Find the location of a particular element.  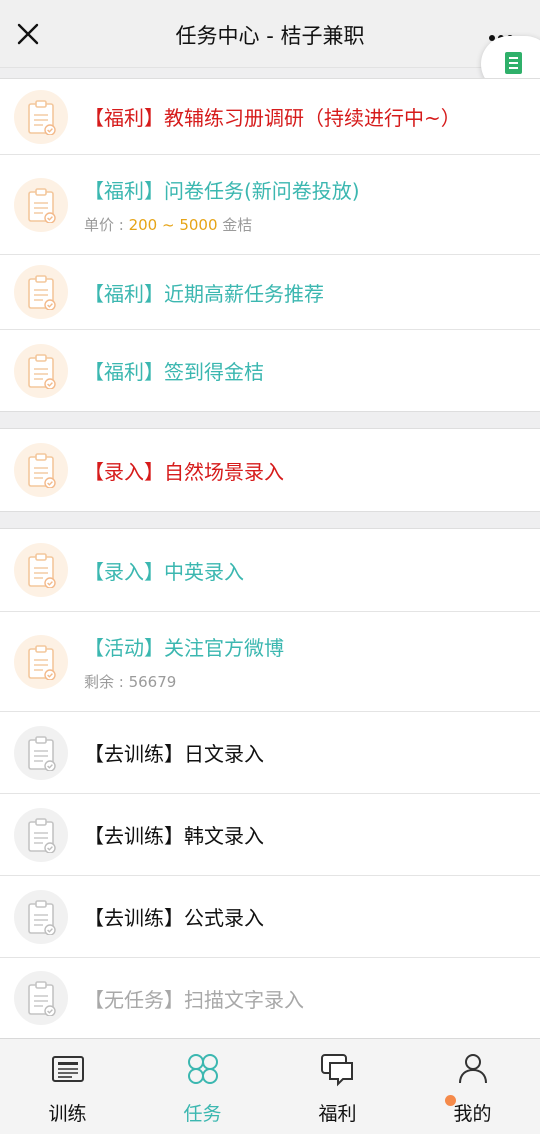

task-title: 【活动】关注官方微博 is located at coordinates (184, 647).